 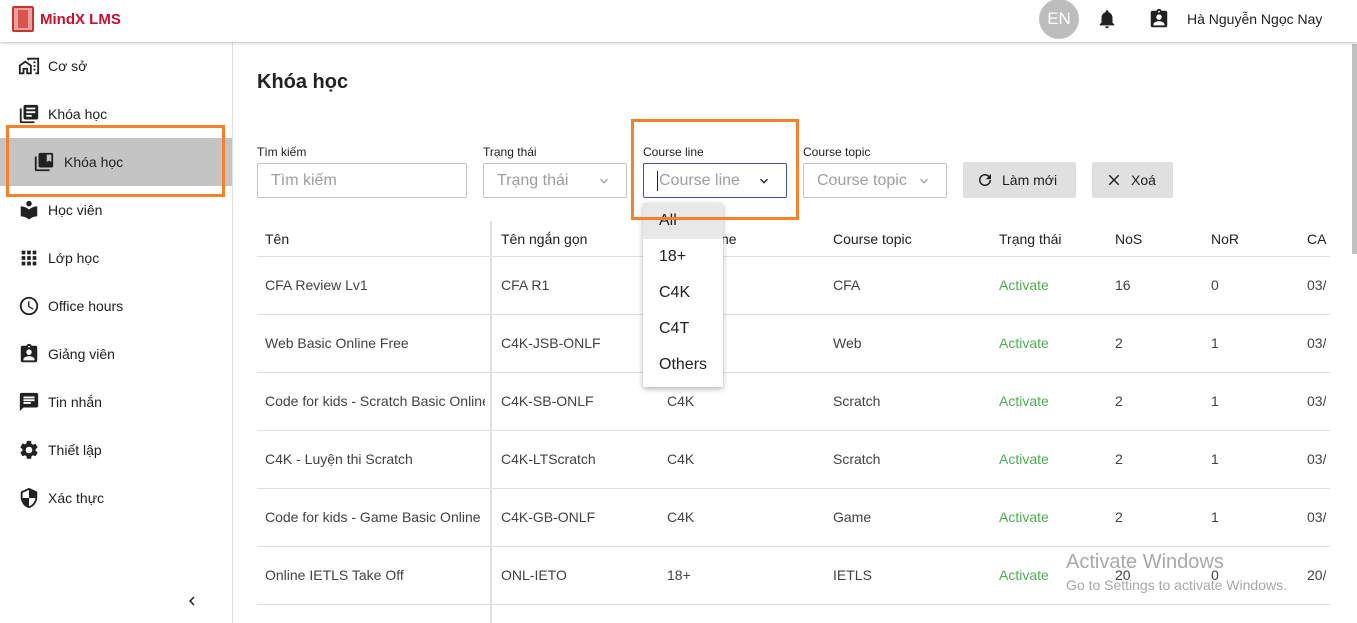 What do you see at coordinates (673, 152) in the screenshot?
I see `course-line-label: Course line` at bounding box center [673, 152].